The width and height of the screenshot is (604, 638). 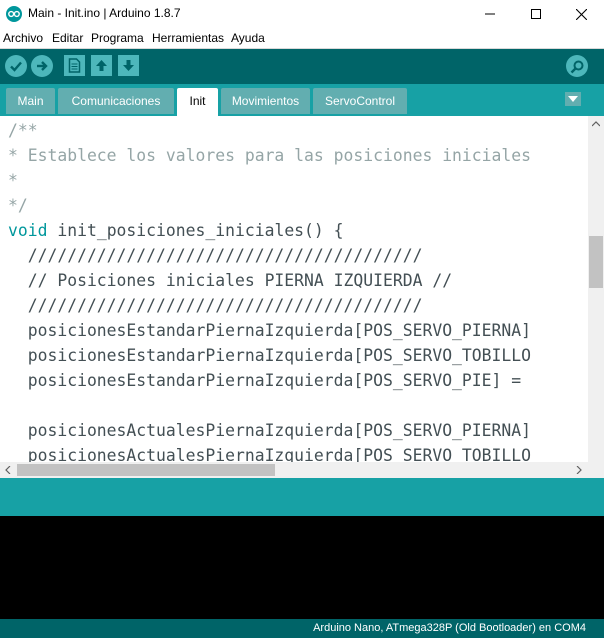 I want to click on arrow-down-icon, so click(x=128, y=65).